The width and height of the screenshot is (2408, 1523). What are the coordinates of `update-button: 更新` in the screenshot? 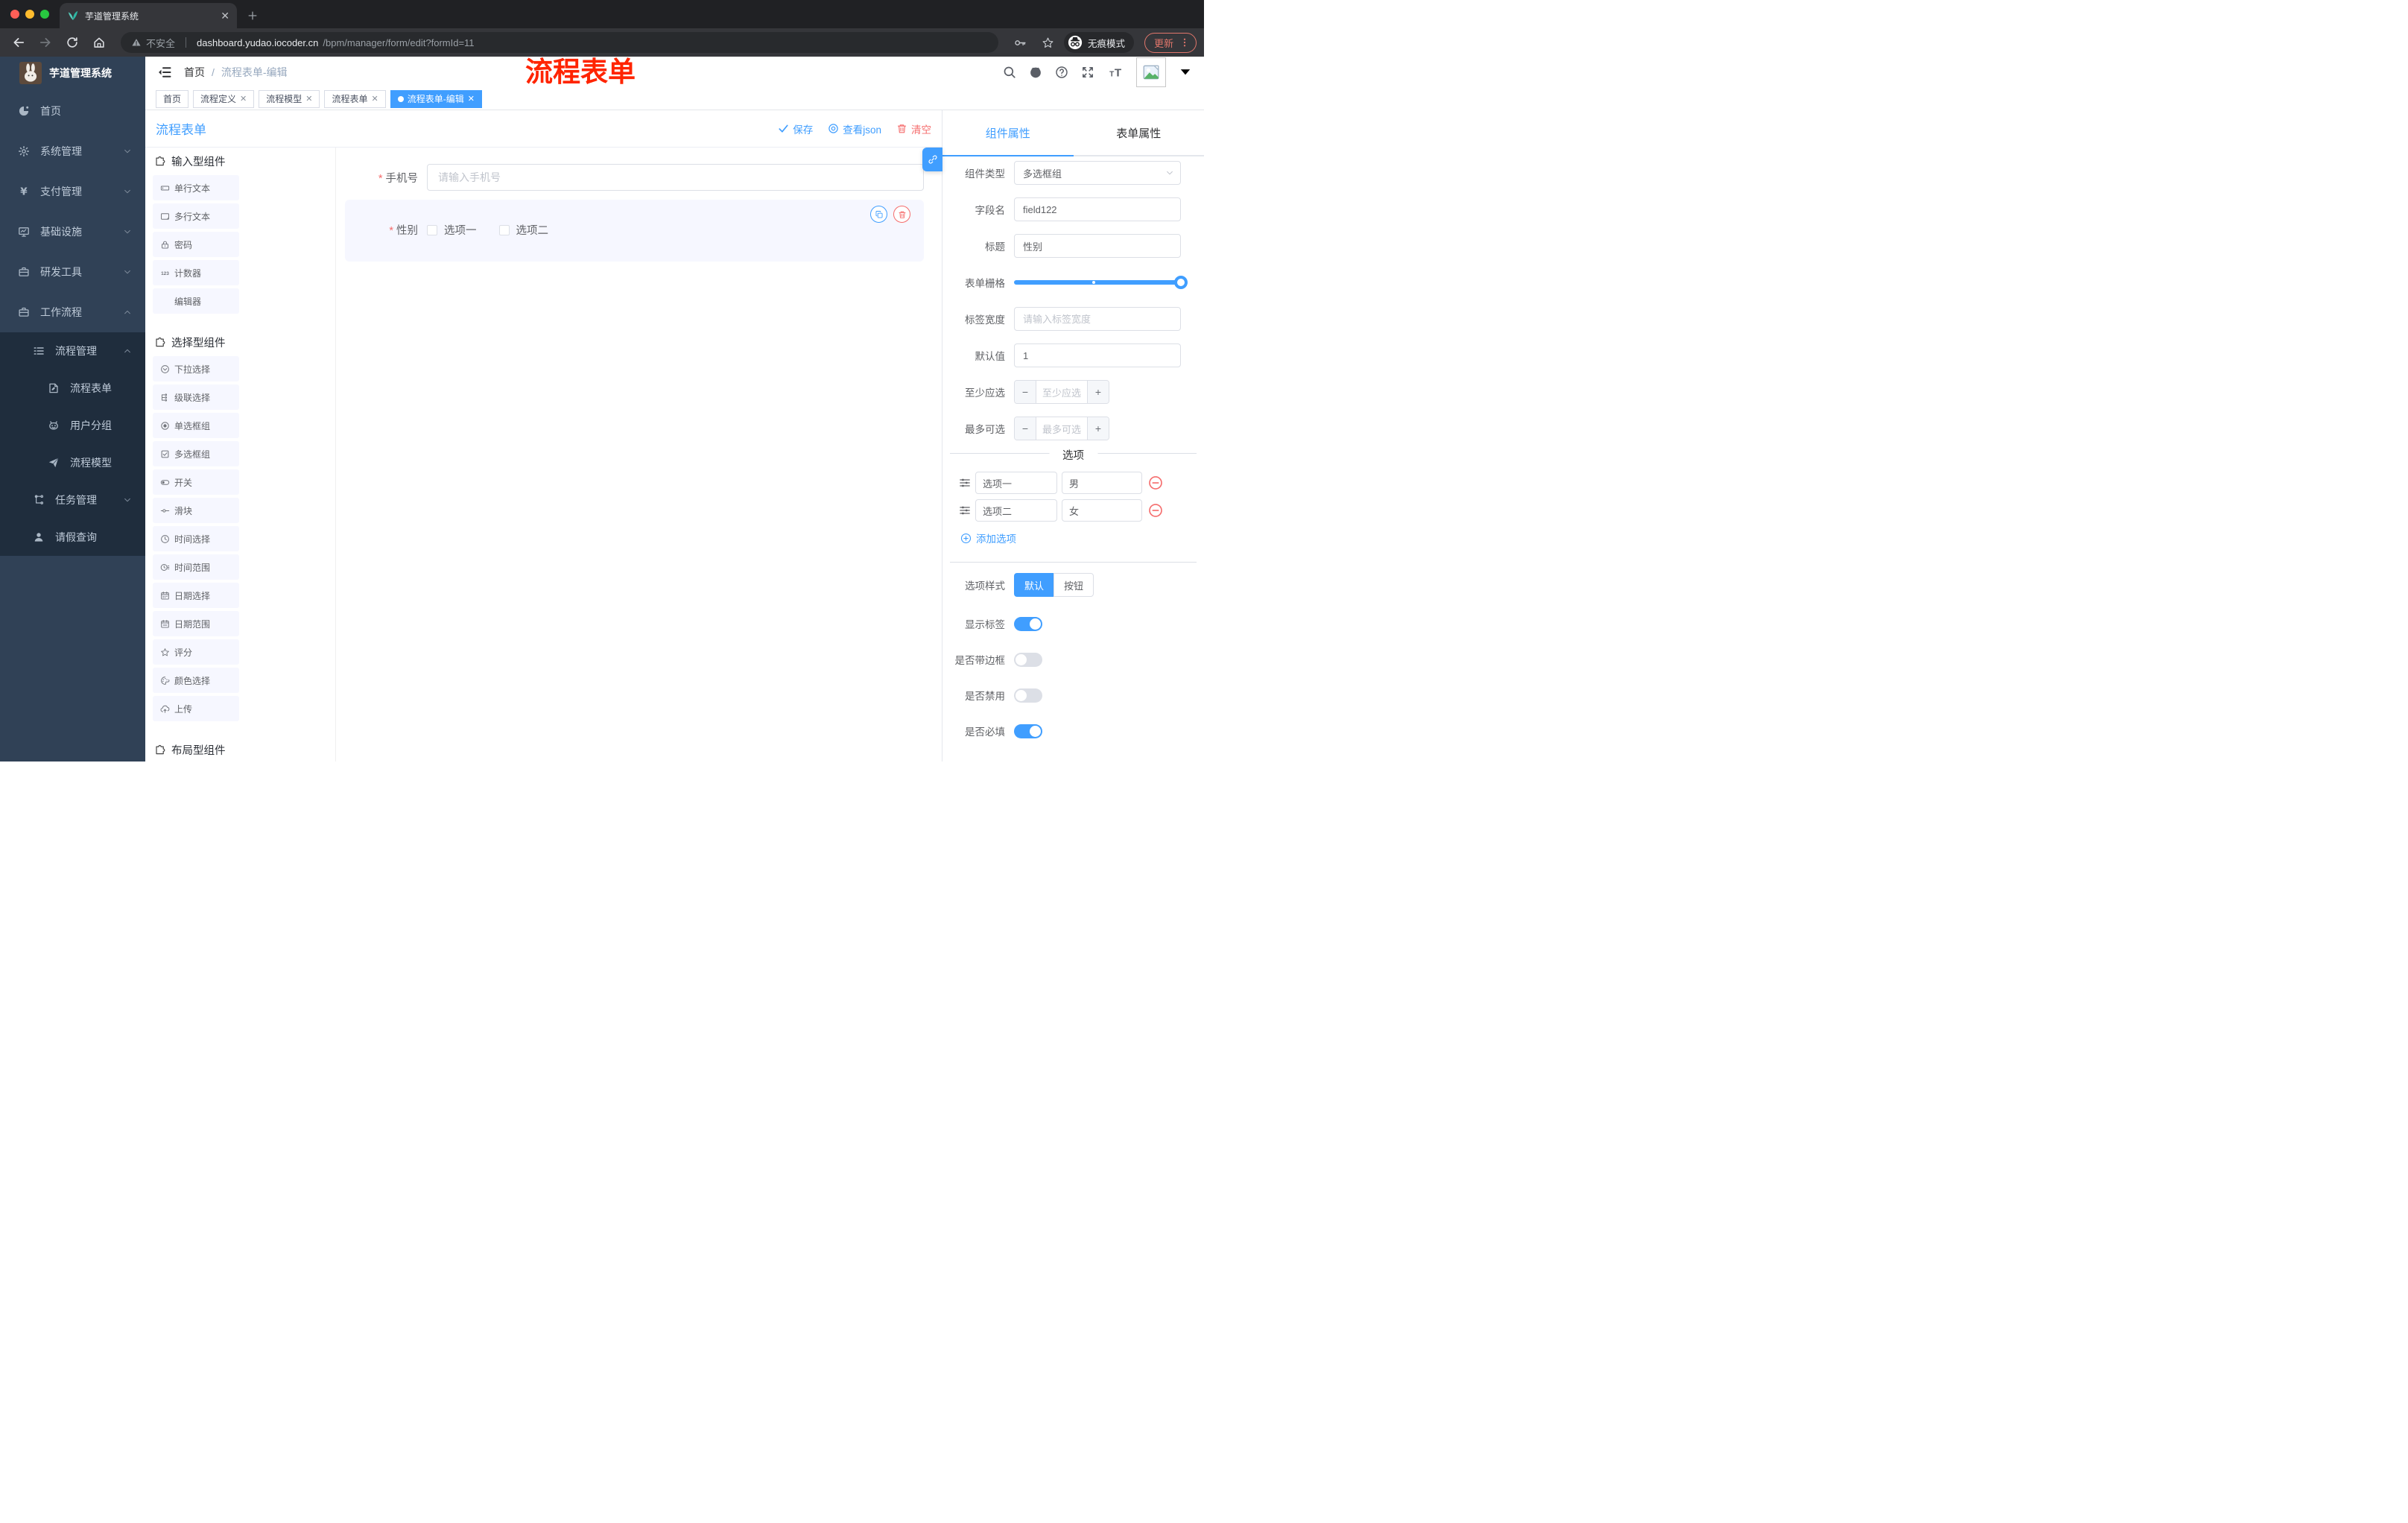 It's located at (1170, 43).